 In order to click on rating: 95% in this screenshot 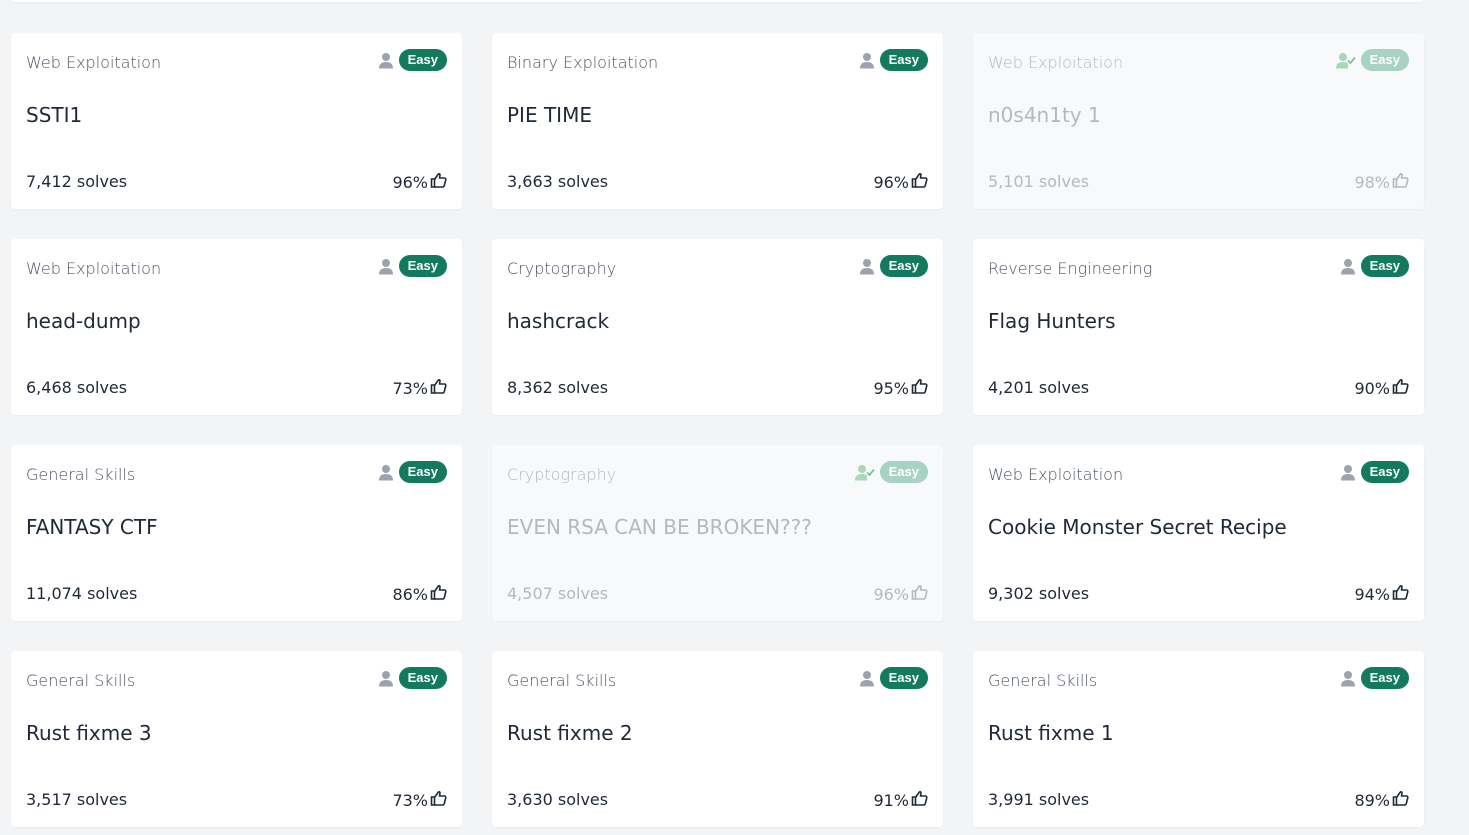, I will do `click(900, 388)`.